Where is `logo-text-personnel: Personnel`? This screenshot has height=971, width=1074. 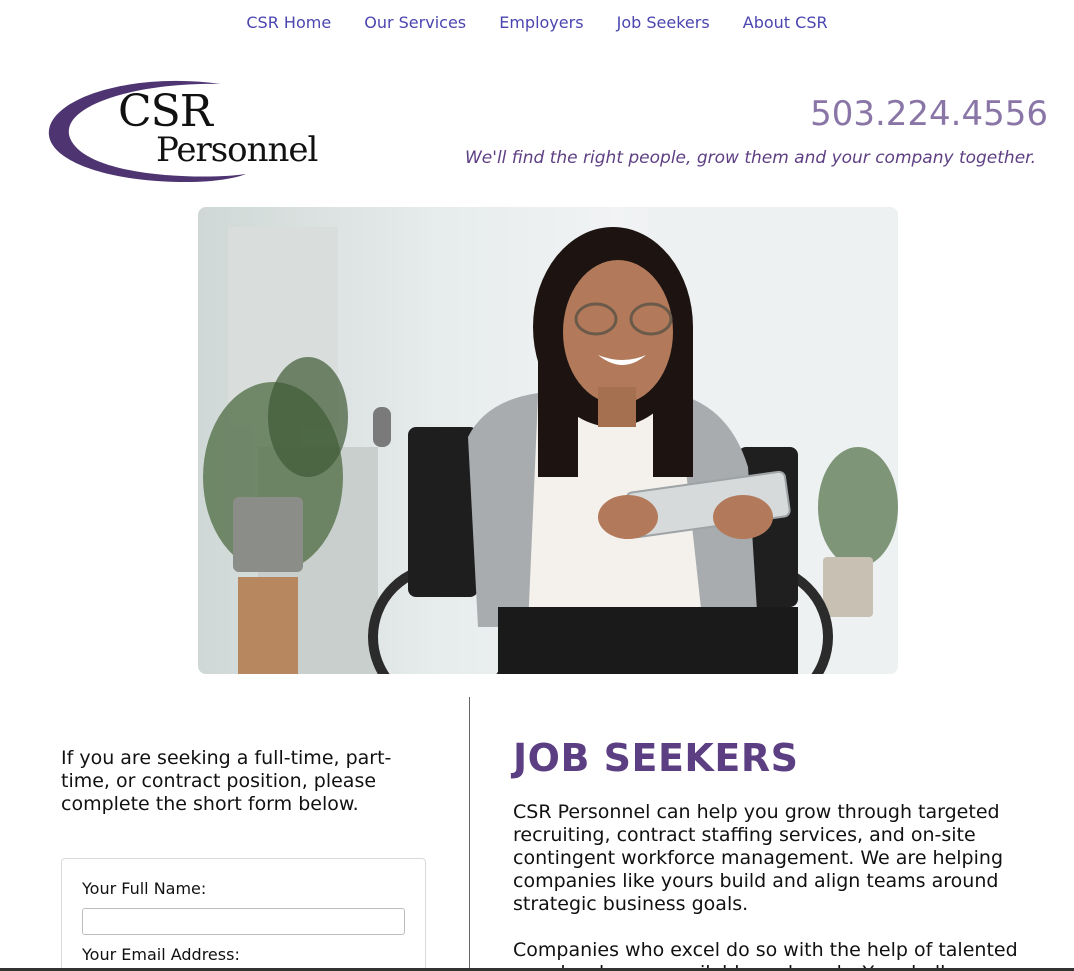
logo-text-personnel: Personnel is located at coordinates (237, 150).